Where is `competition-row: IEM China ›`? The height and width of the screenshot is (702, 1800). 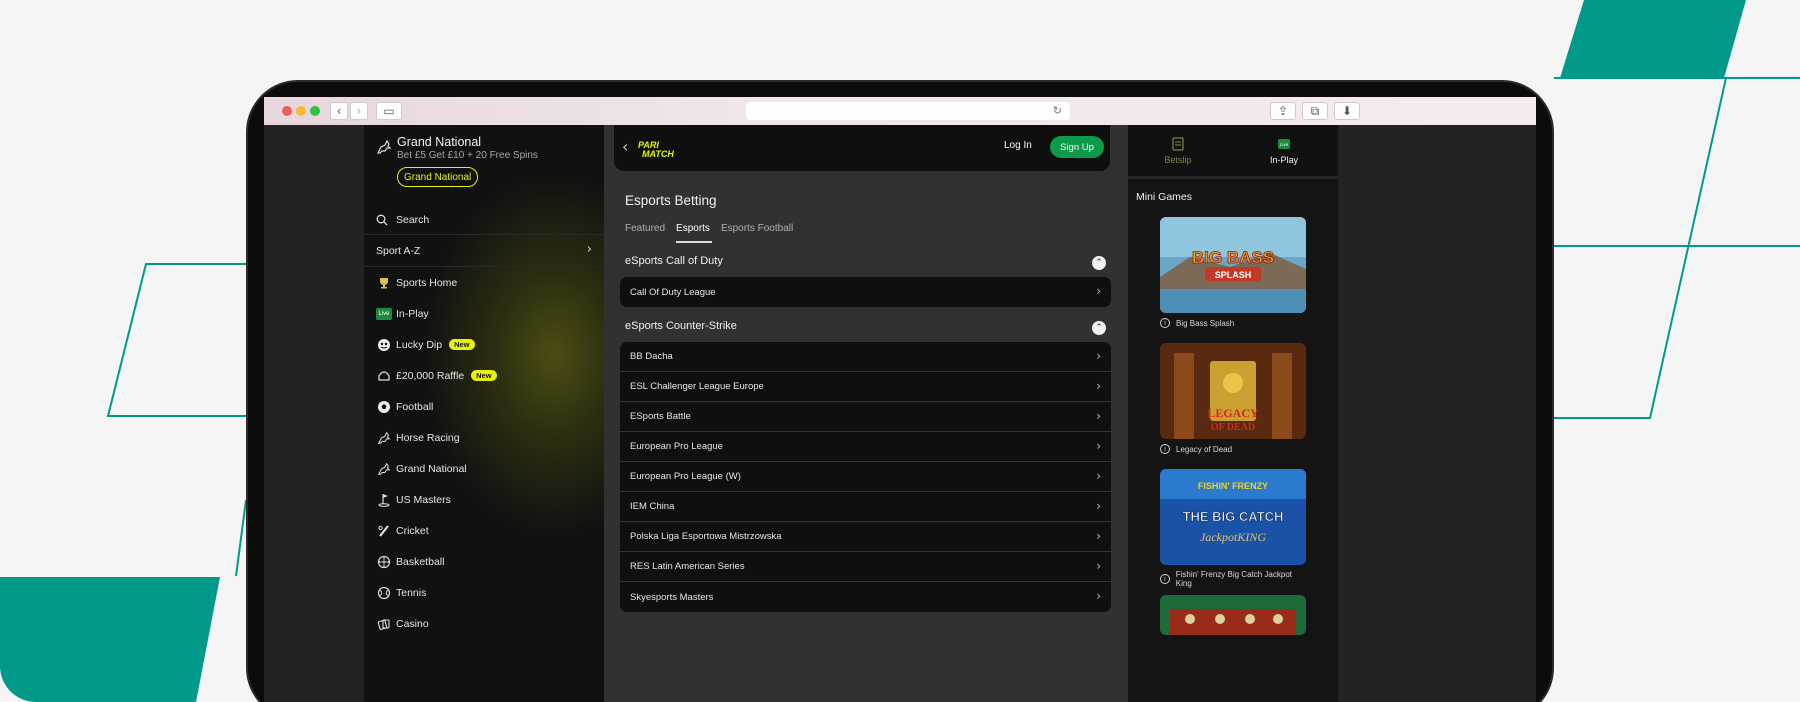
competition-row: IEM China › is located at coordinates (865, 507).